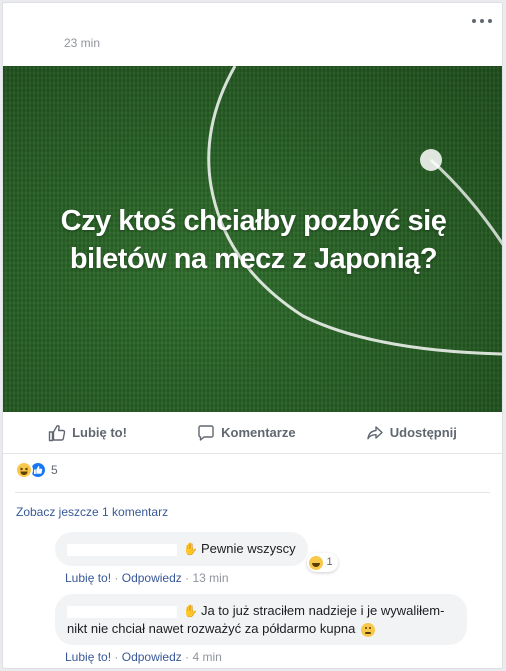 The image size is (506, 671). Describe the element at coordinates (210, 578) in the screenshot. I see `comment-time: 13 min` at that location.